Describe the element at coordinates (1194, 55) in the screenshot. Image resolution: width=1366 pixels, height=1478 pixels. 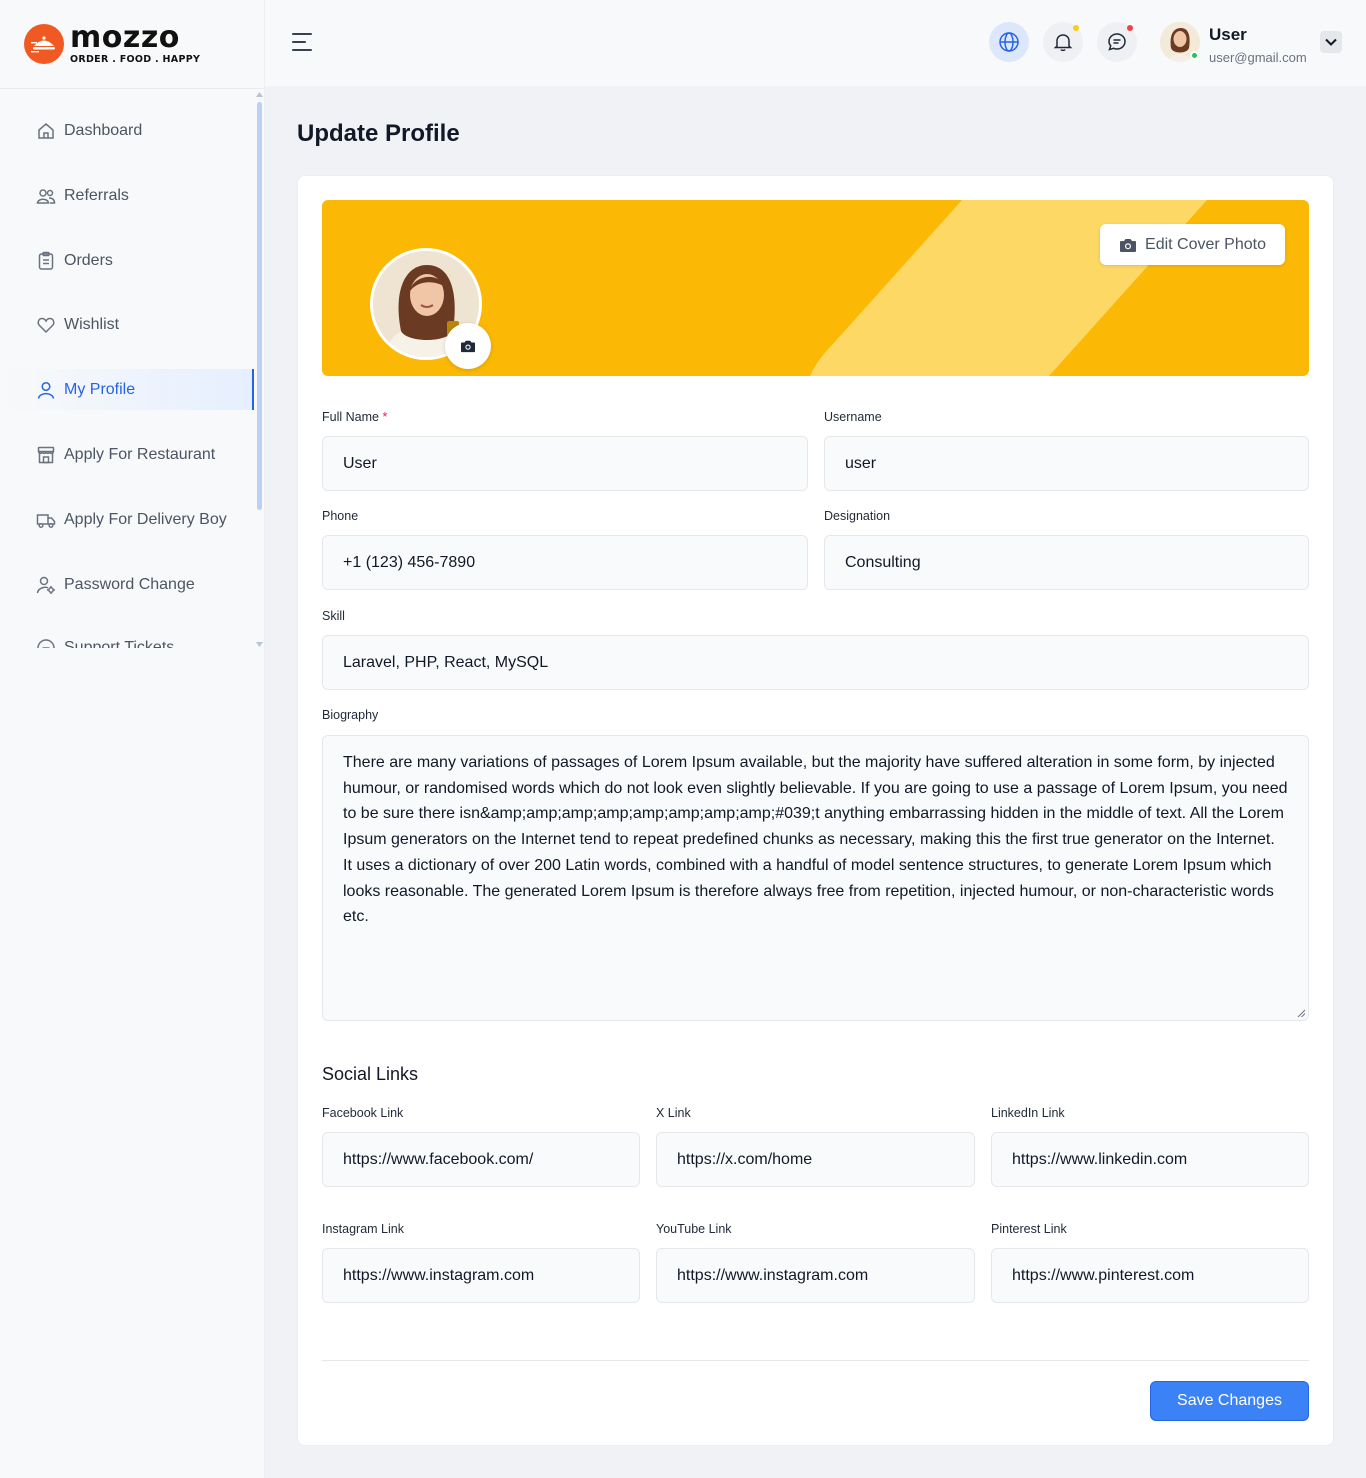
I see `online-status-dot` at that location.